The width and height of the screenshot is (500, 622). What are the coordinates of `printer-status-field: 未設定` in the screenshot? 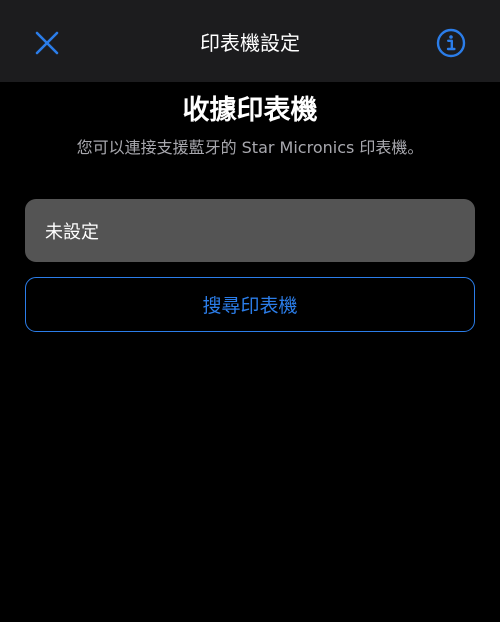 It's located at (250, 230).